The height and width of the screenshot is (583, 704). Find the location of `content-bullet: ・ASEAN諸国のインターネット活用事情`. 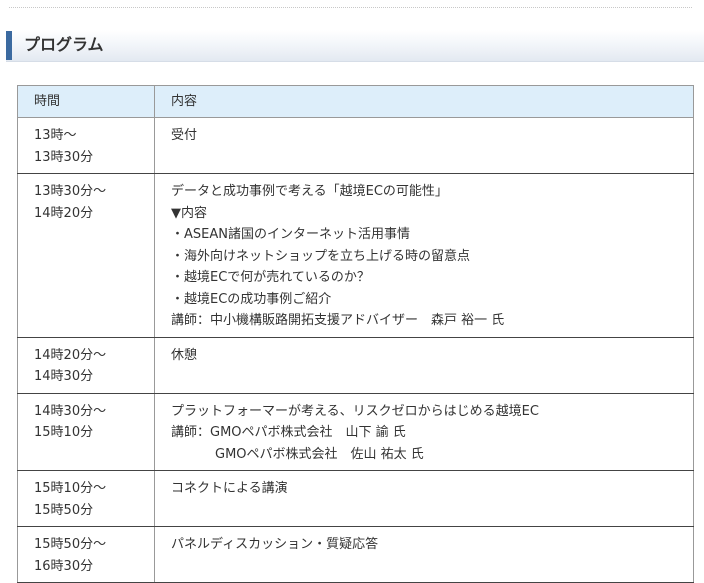

content-bullet: ・ASEAN諸国のインターネット活用事情 is located at coordinates (290, 234).